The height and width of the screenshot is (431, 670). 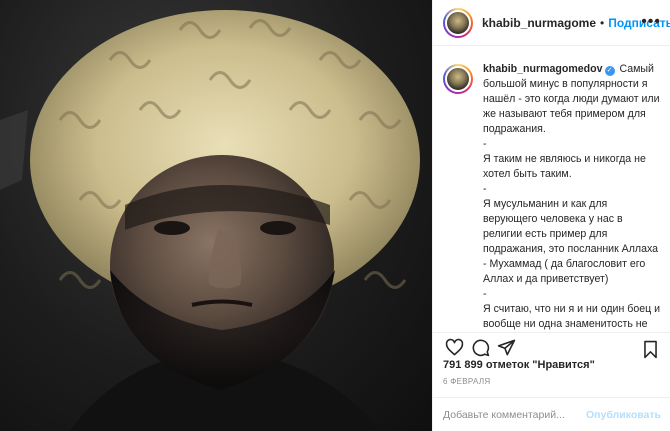 I want to click on share-button, so click(x=506, y=348).